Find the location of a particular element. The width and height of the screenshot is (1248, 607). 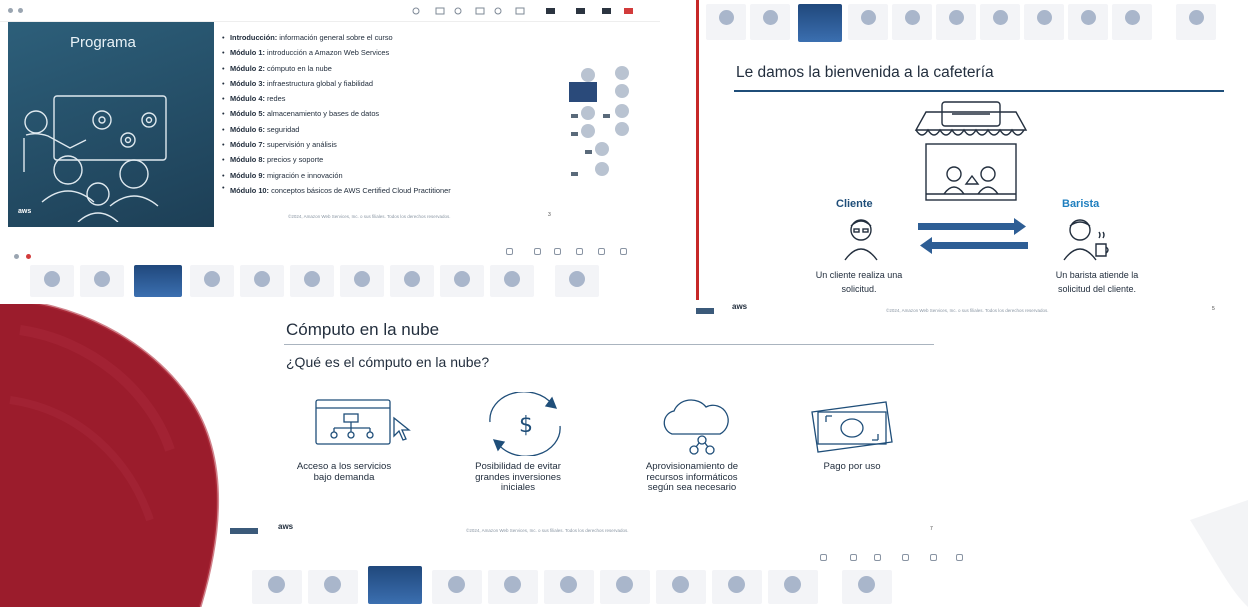

slide-page-number: 7 is located at coordinates (931, 529).